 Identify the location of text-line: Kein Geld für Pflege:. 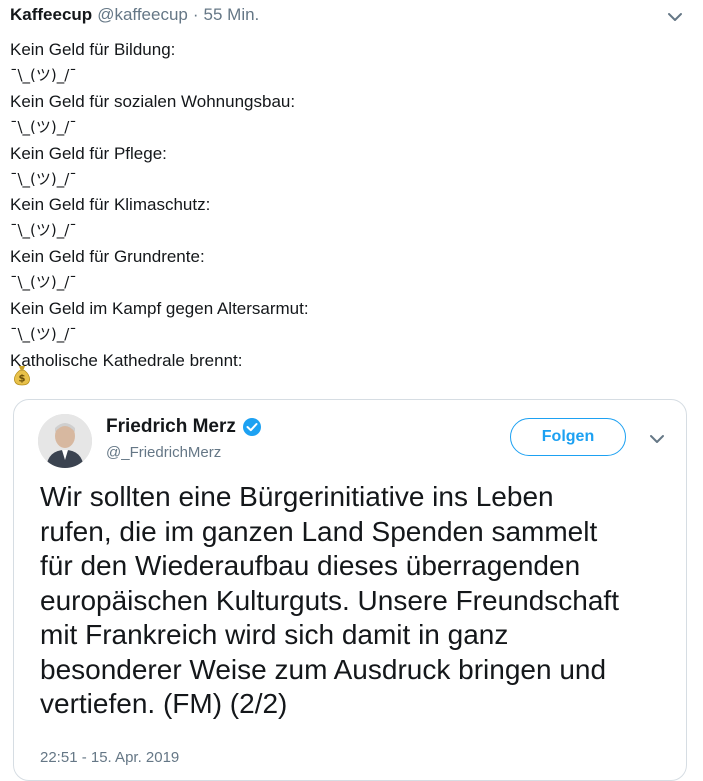
(88, 153).